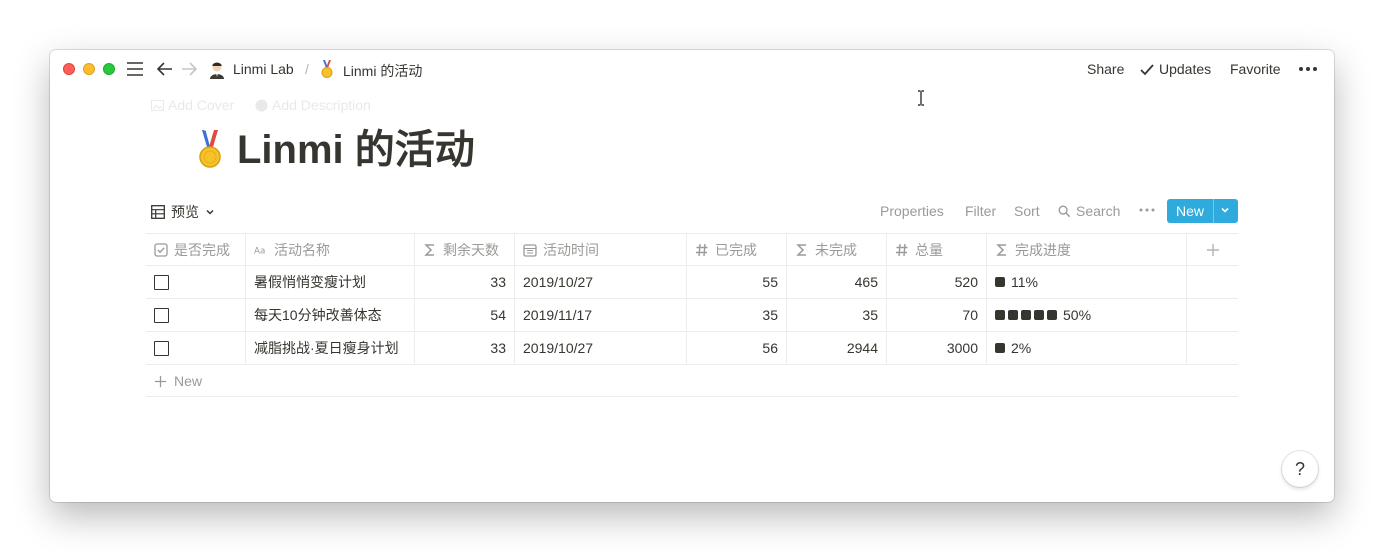 The height and width of the screenshot is (553, 1384). Describe the element at coordinates (937, 348) in the screenshot. I see `total-cell: 3000` at that location.